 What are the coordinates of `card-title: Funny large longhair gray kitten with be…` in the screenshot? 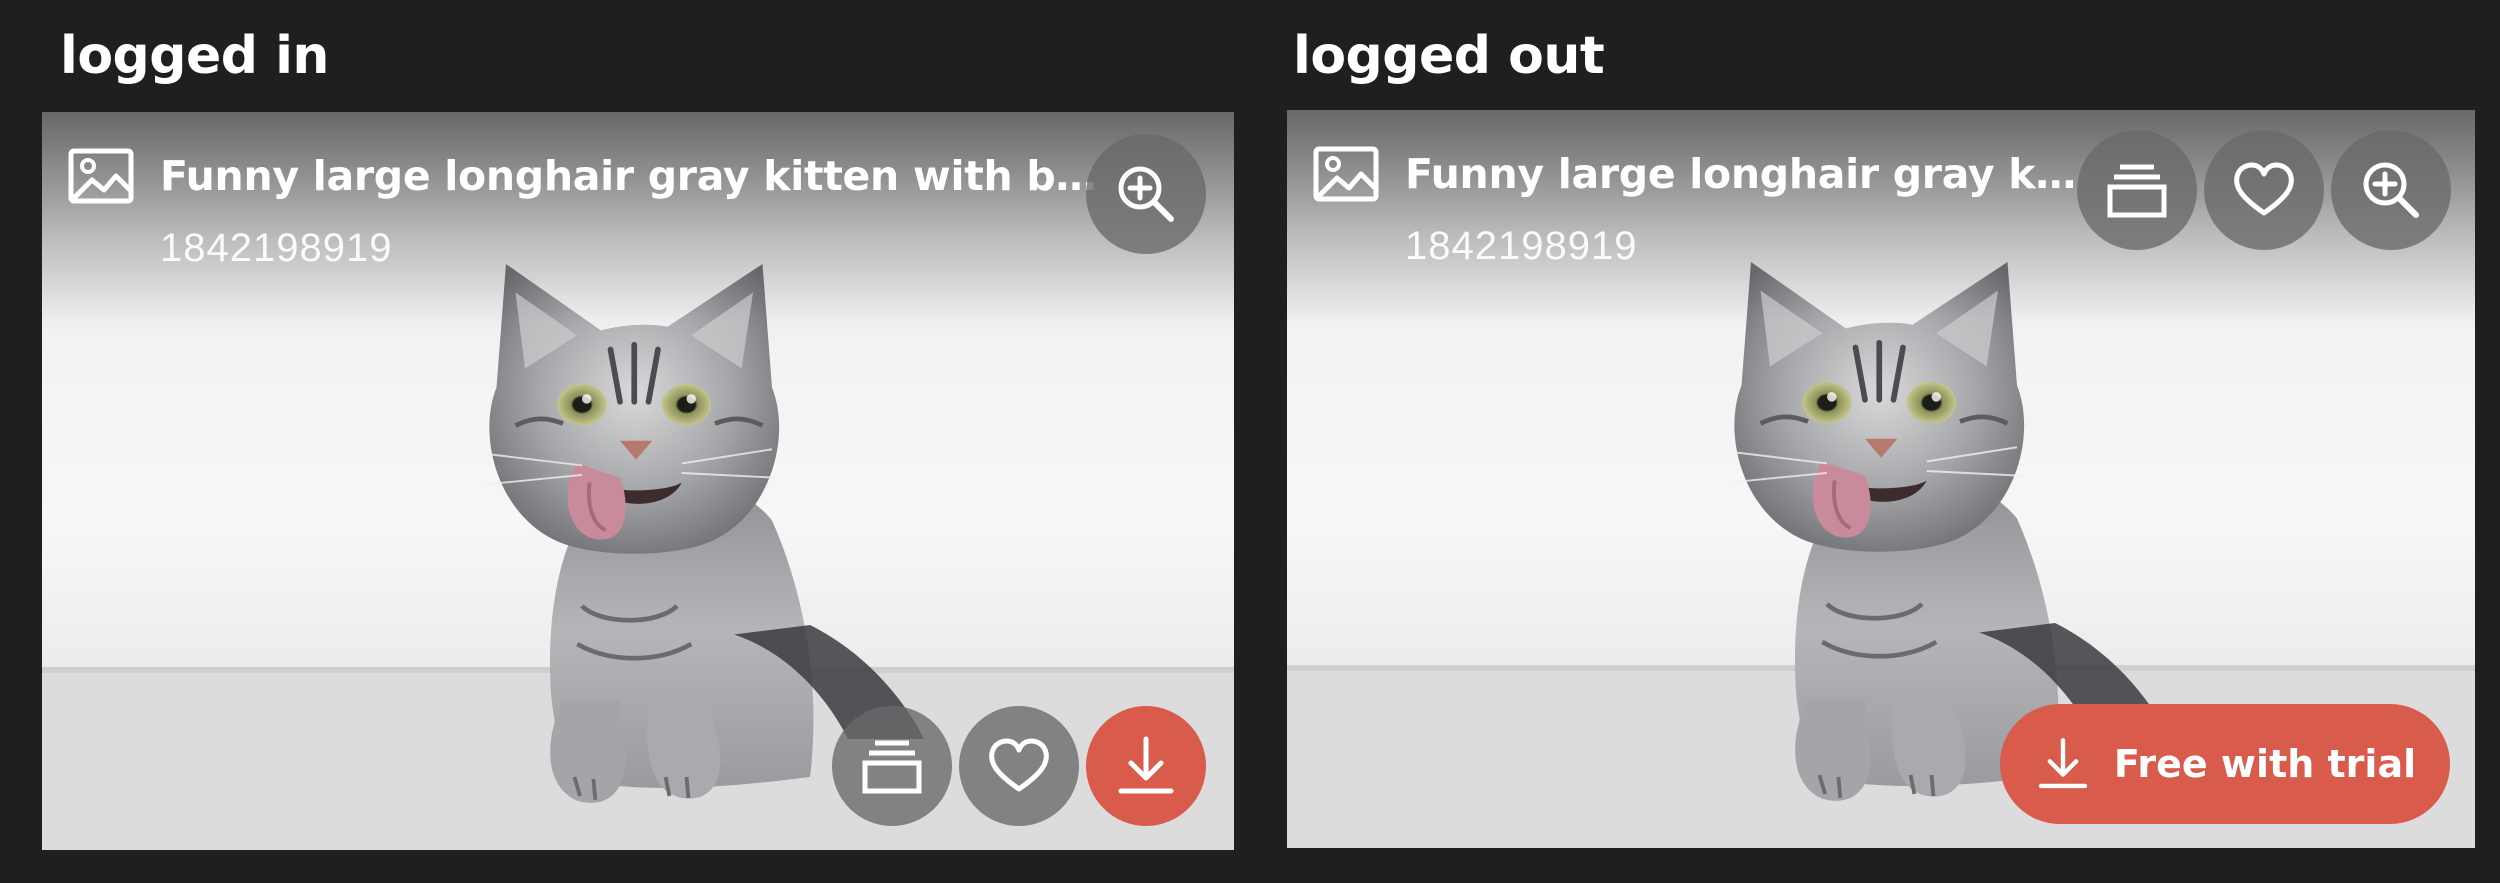 It's located at (635, 176).